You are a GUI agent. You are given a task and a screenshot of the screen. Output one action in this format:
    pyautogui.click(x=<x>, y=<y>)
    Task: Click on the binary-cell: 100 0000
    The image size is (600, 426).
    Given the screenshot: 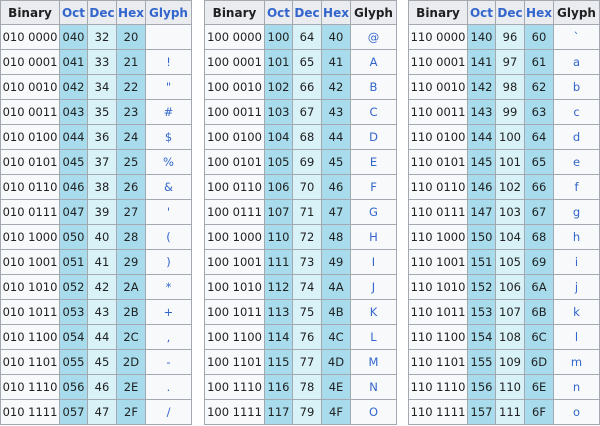 What is the action you would take?
    pyautogui.click(x=234, y=37)
    